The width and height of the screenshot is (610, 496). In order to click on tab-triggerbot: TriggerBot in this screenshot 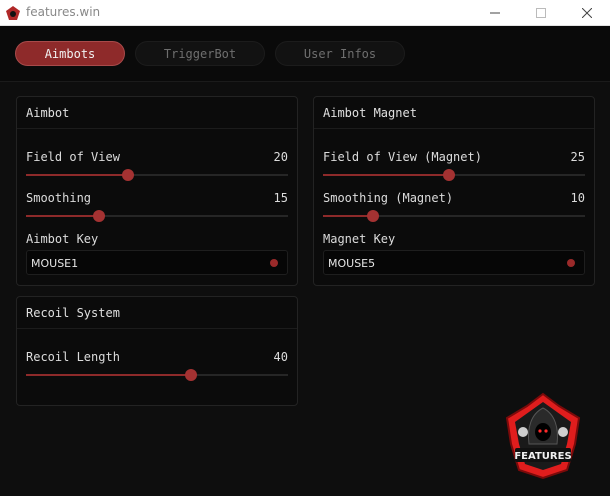, I will do `click(200, 53)`.